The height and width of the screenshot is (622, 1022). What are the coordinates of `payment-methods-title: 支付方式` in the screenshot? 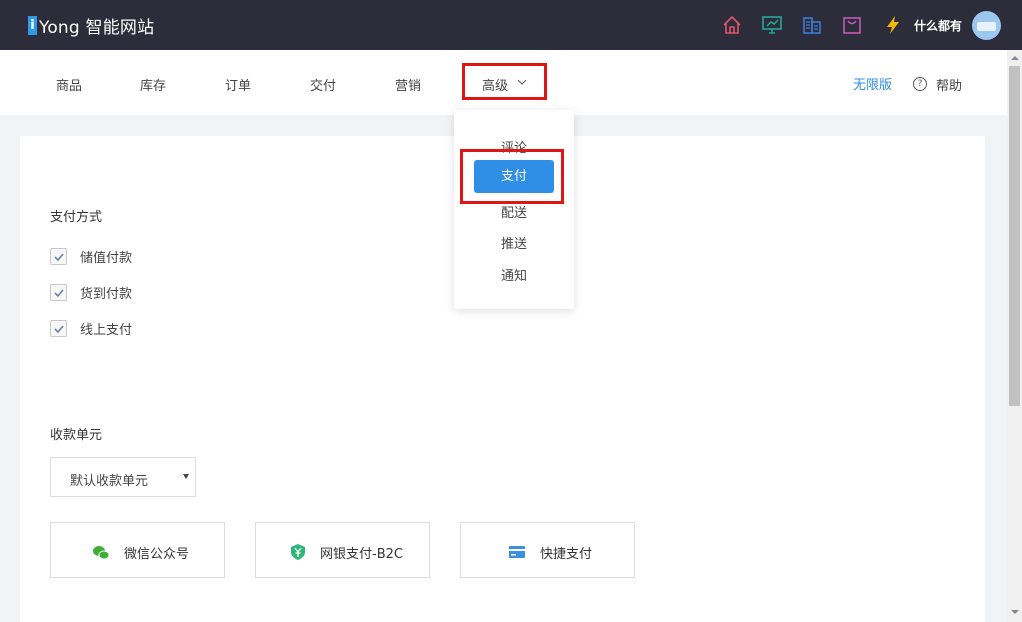 It's located at (76, 217).